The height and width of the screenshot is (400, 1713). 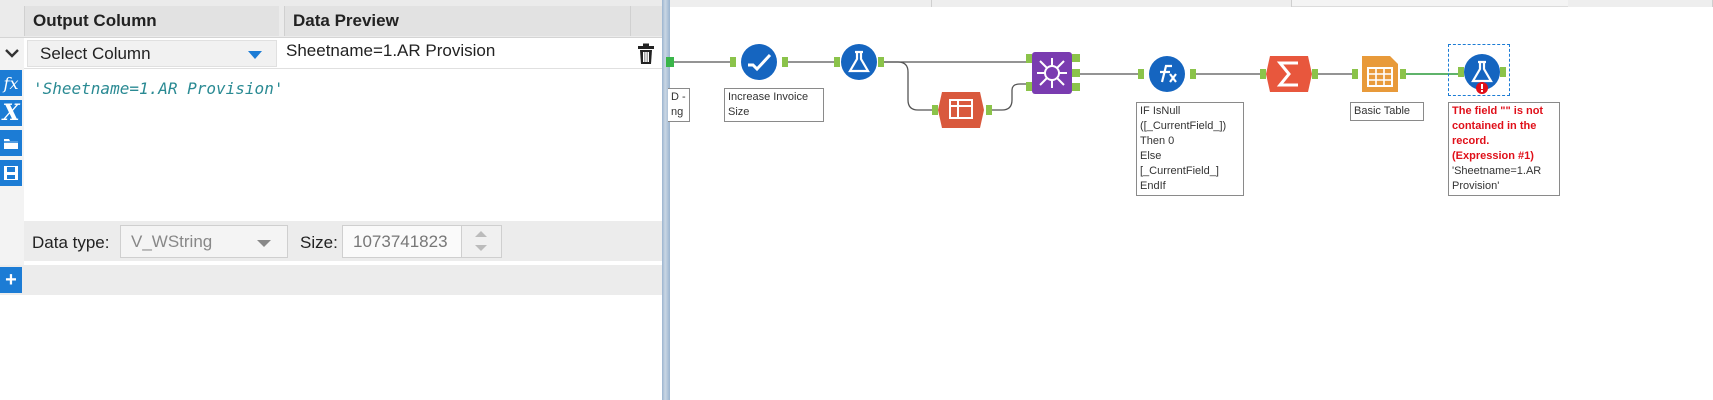 What do you see at coordinates (768, 97) in the screenshot?
I see `annotation-line: Increase Invoice` at bounding box center [768, 97].